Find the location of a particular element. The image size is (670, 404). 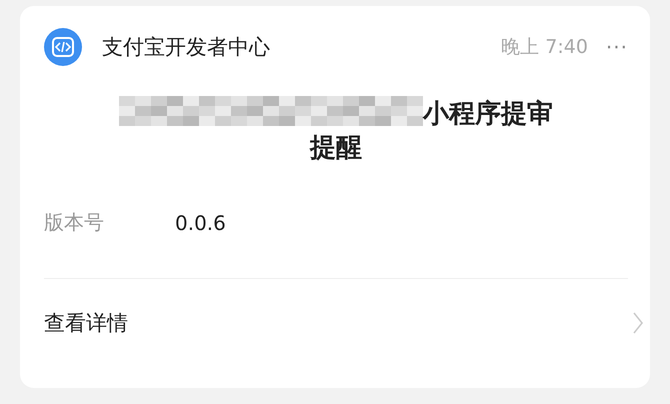

code-icon is located at coordinates (63, 47).